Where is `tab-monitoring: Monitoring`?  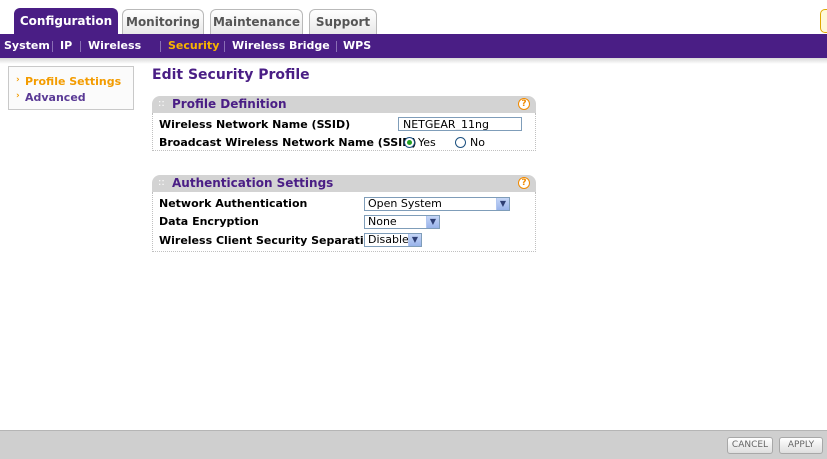 tab-monitoring: Monitoring is located at coordinates (163, 21).